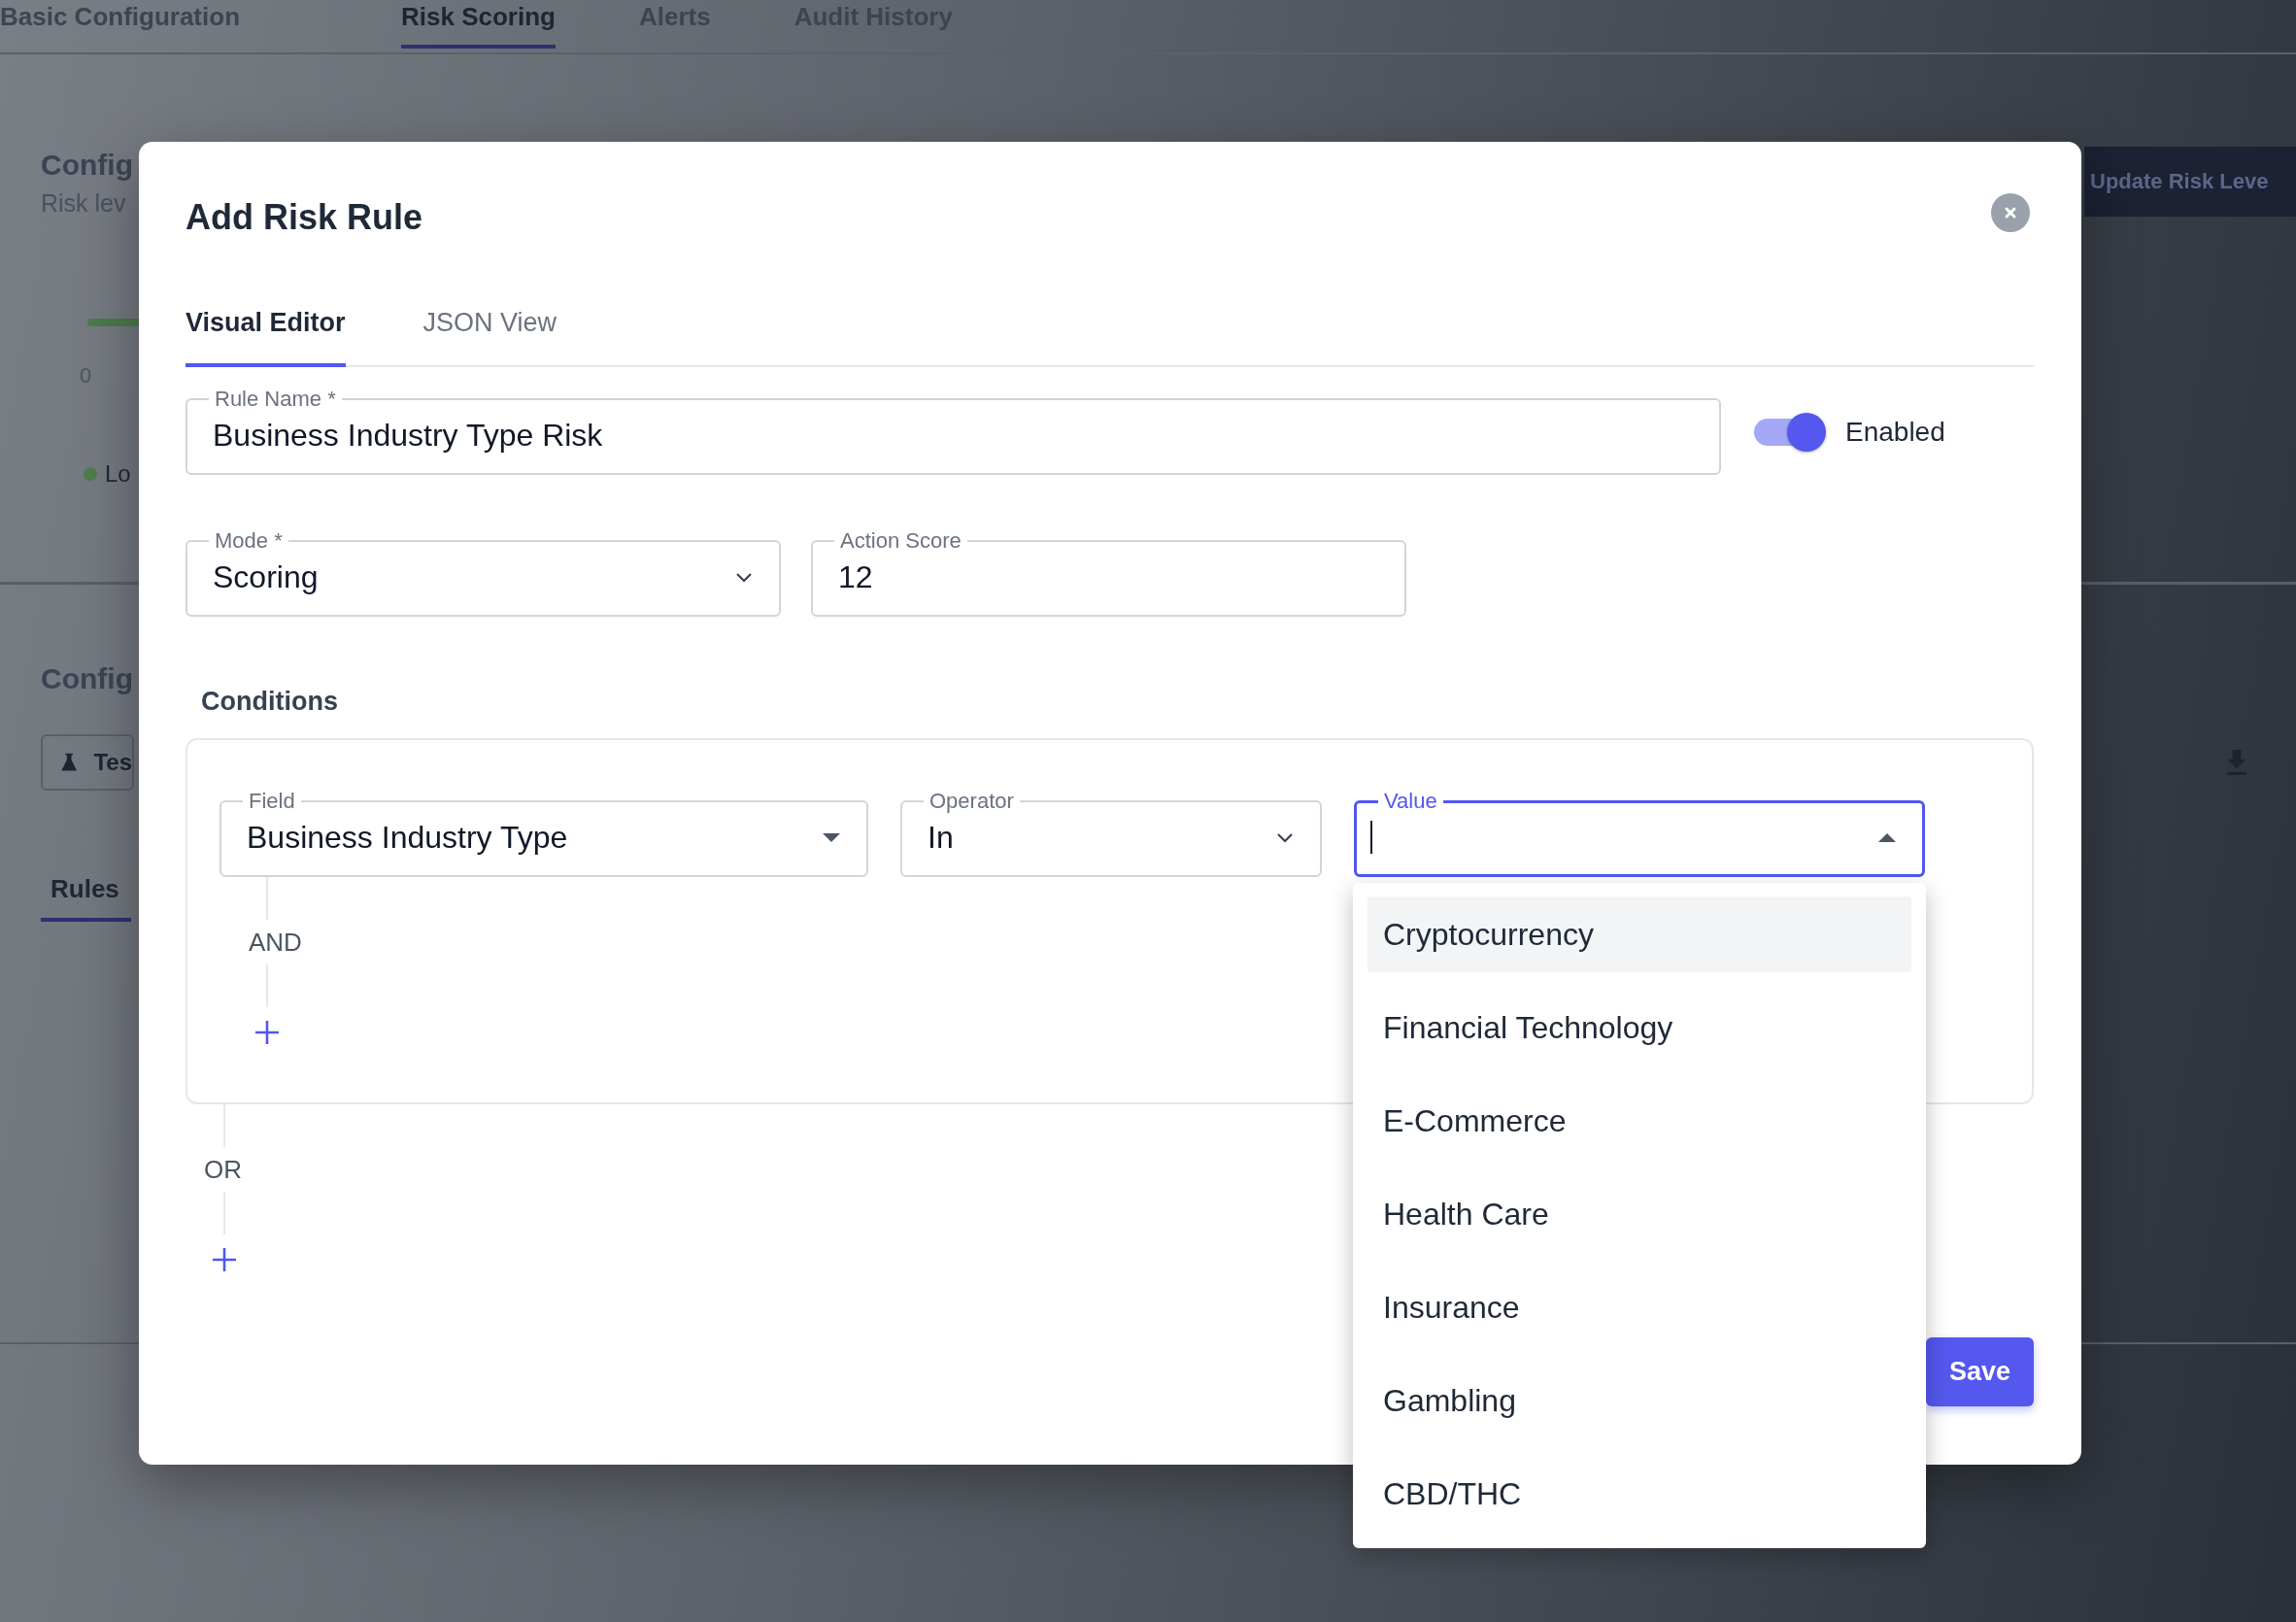 This screenshot has height=1622, width=2296. Describe the element at coordinates (270, 702) in the screenshot. I see `conditions-heading: Conditions` at that location.